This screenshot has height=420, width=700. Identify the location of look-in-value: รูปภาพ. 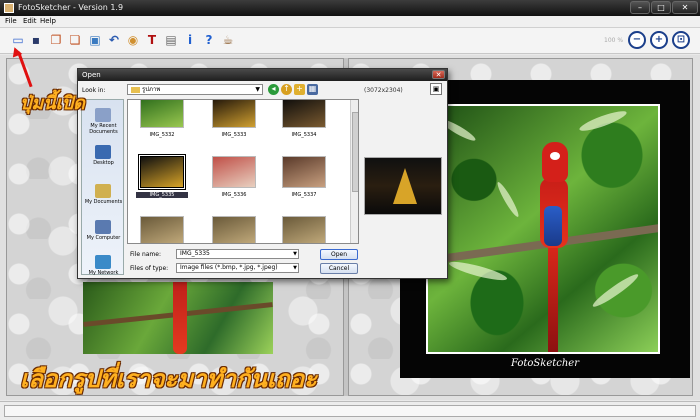
(151, 89).